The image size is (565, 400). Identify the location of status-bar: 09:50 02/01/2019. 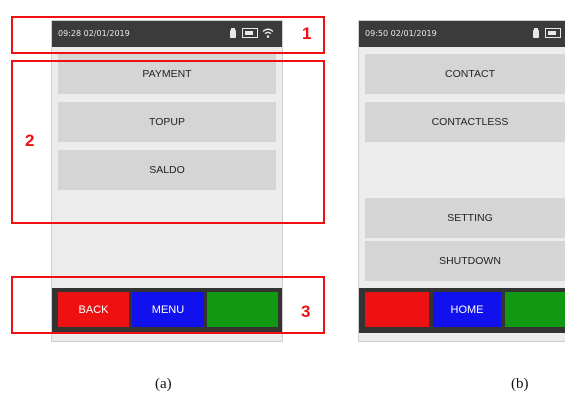
(462, 34).